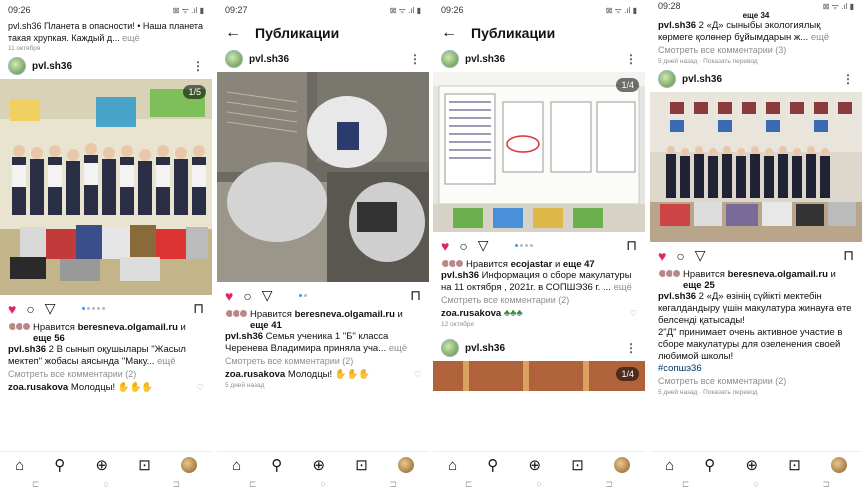  I want to click on view-all-comments: Смотреть все комментарии (3), so click(756, 50).